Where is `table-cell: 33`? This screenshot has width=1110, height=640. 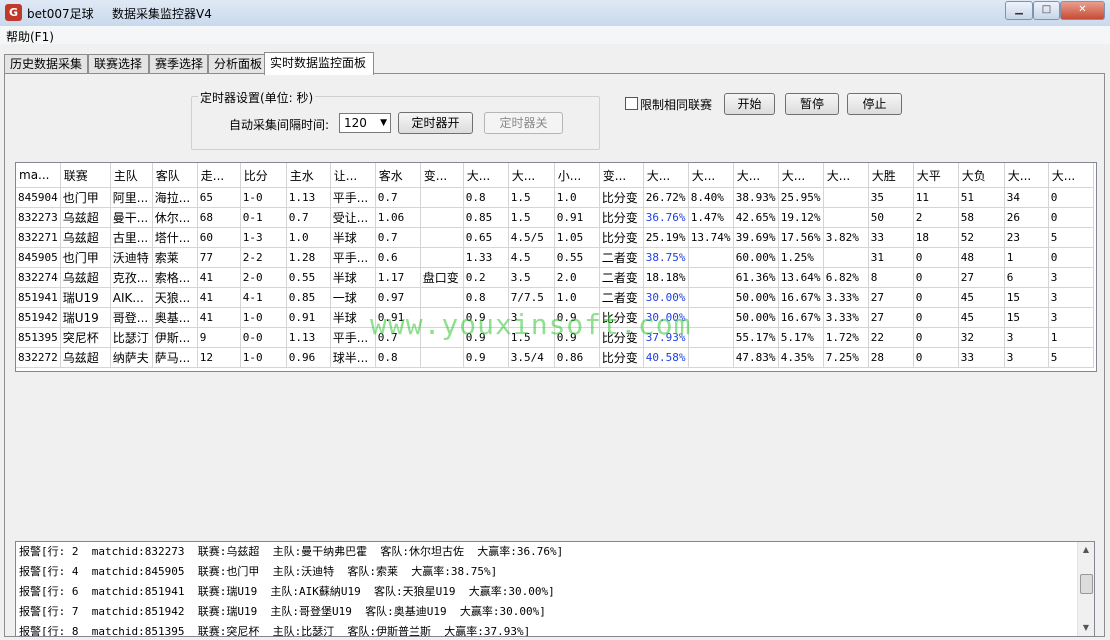
table-cell: 33 is located at coordinates (981, 357).